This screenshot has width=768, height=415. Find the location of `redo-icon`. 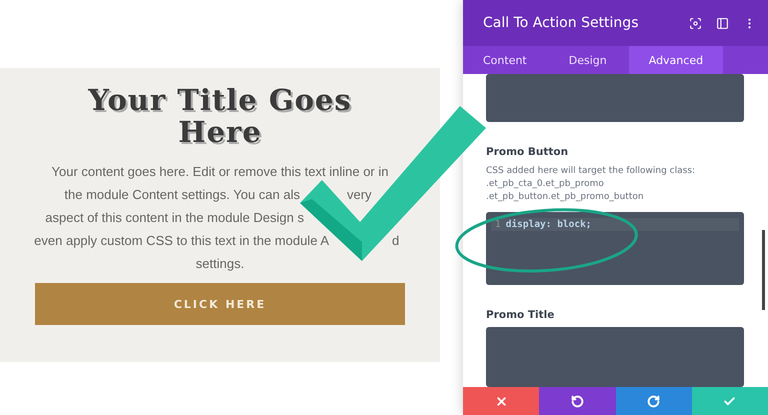

redo-icon is located at coordinates (653, 401).